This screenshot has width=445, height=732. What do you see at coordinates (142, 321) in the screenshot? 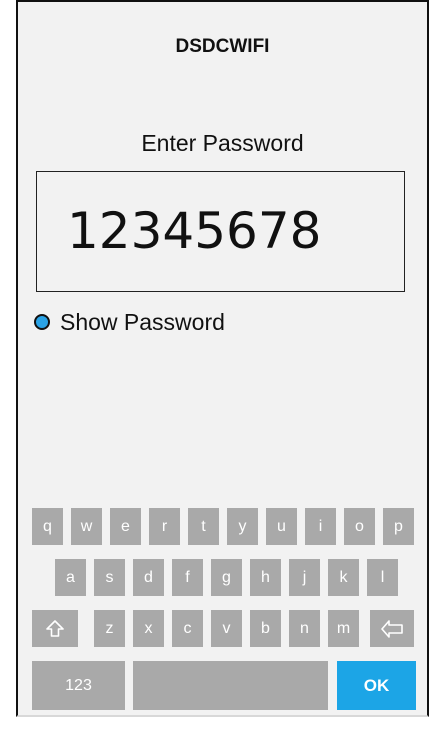
I see `show-password-label: Show Password` at bounding box center [142, 321].